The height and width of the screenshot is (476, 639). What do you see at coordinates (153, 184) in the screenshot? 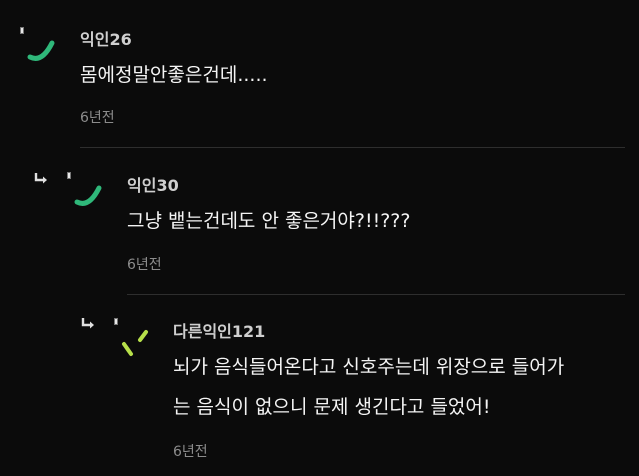
I see `comment-nickname: 익인30` at bounding box center [153, 184].